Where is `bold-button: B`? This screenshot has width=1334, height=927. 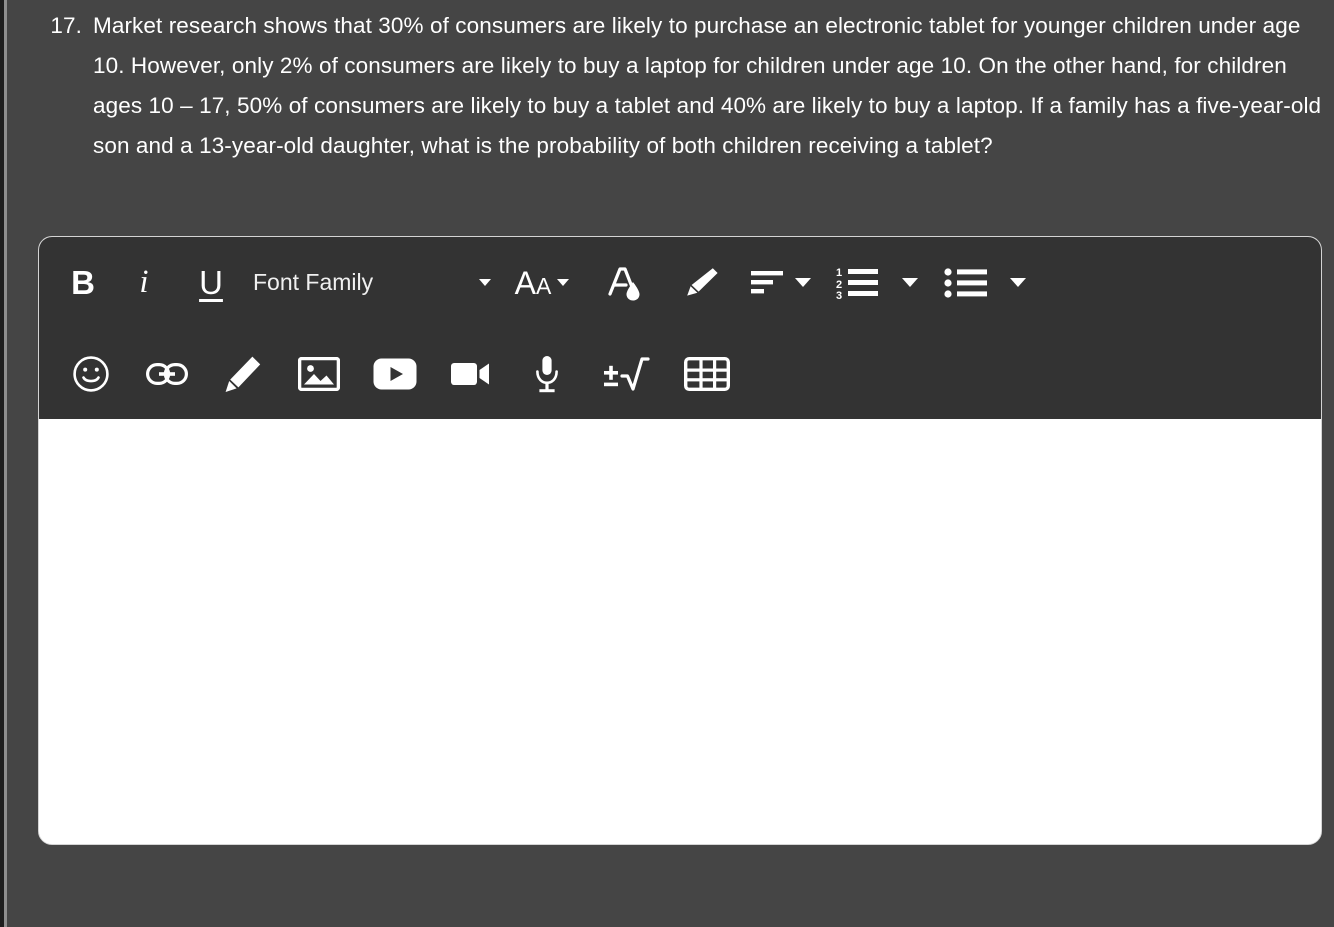
bold-button: B is located at coordinates (83, 283).